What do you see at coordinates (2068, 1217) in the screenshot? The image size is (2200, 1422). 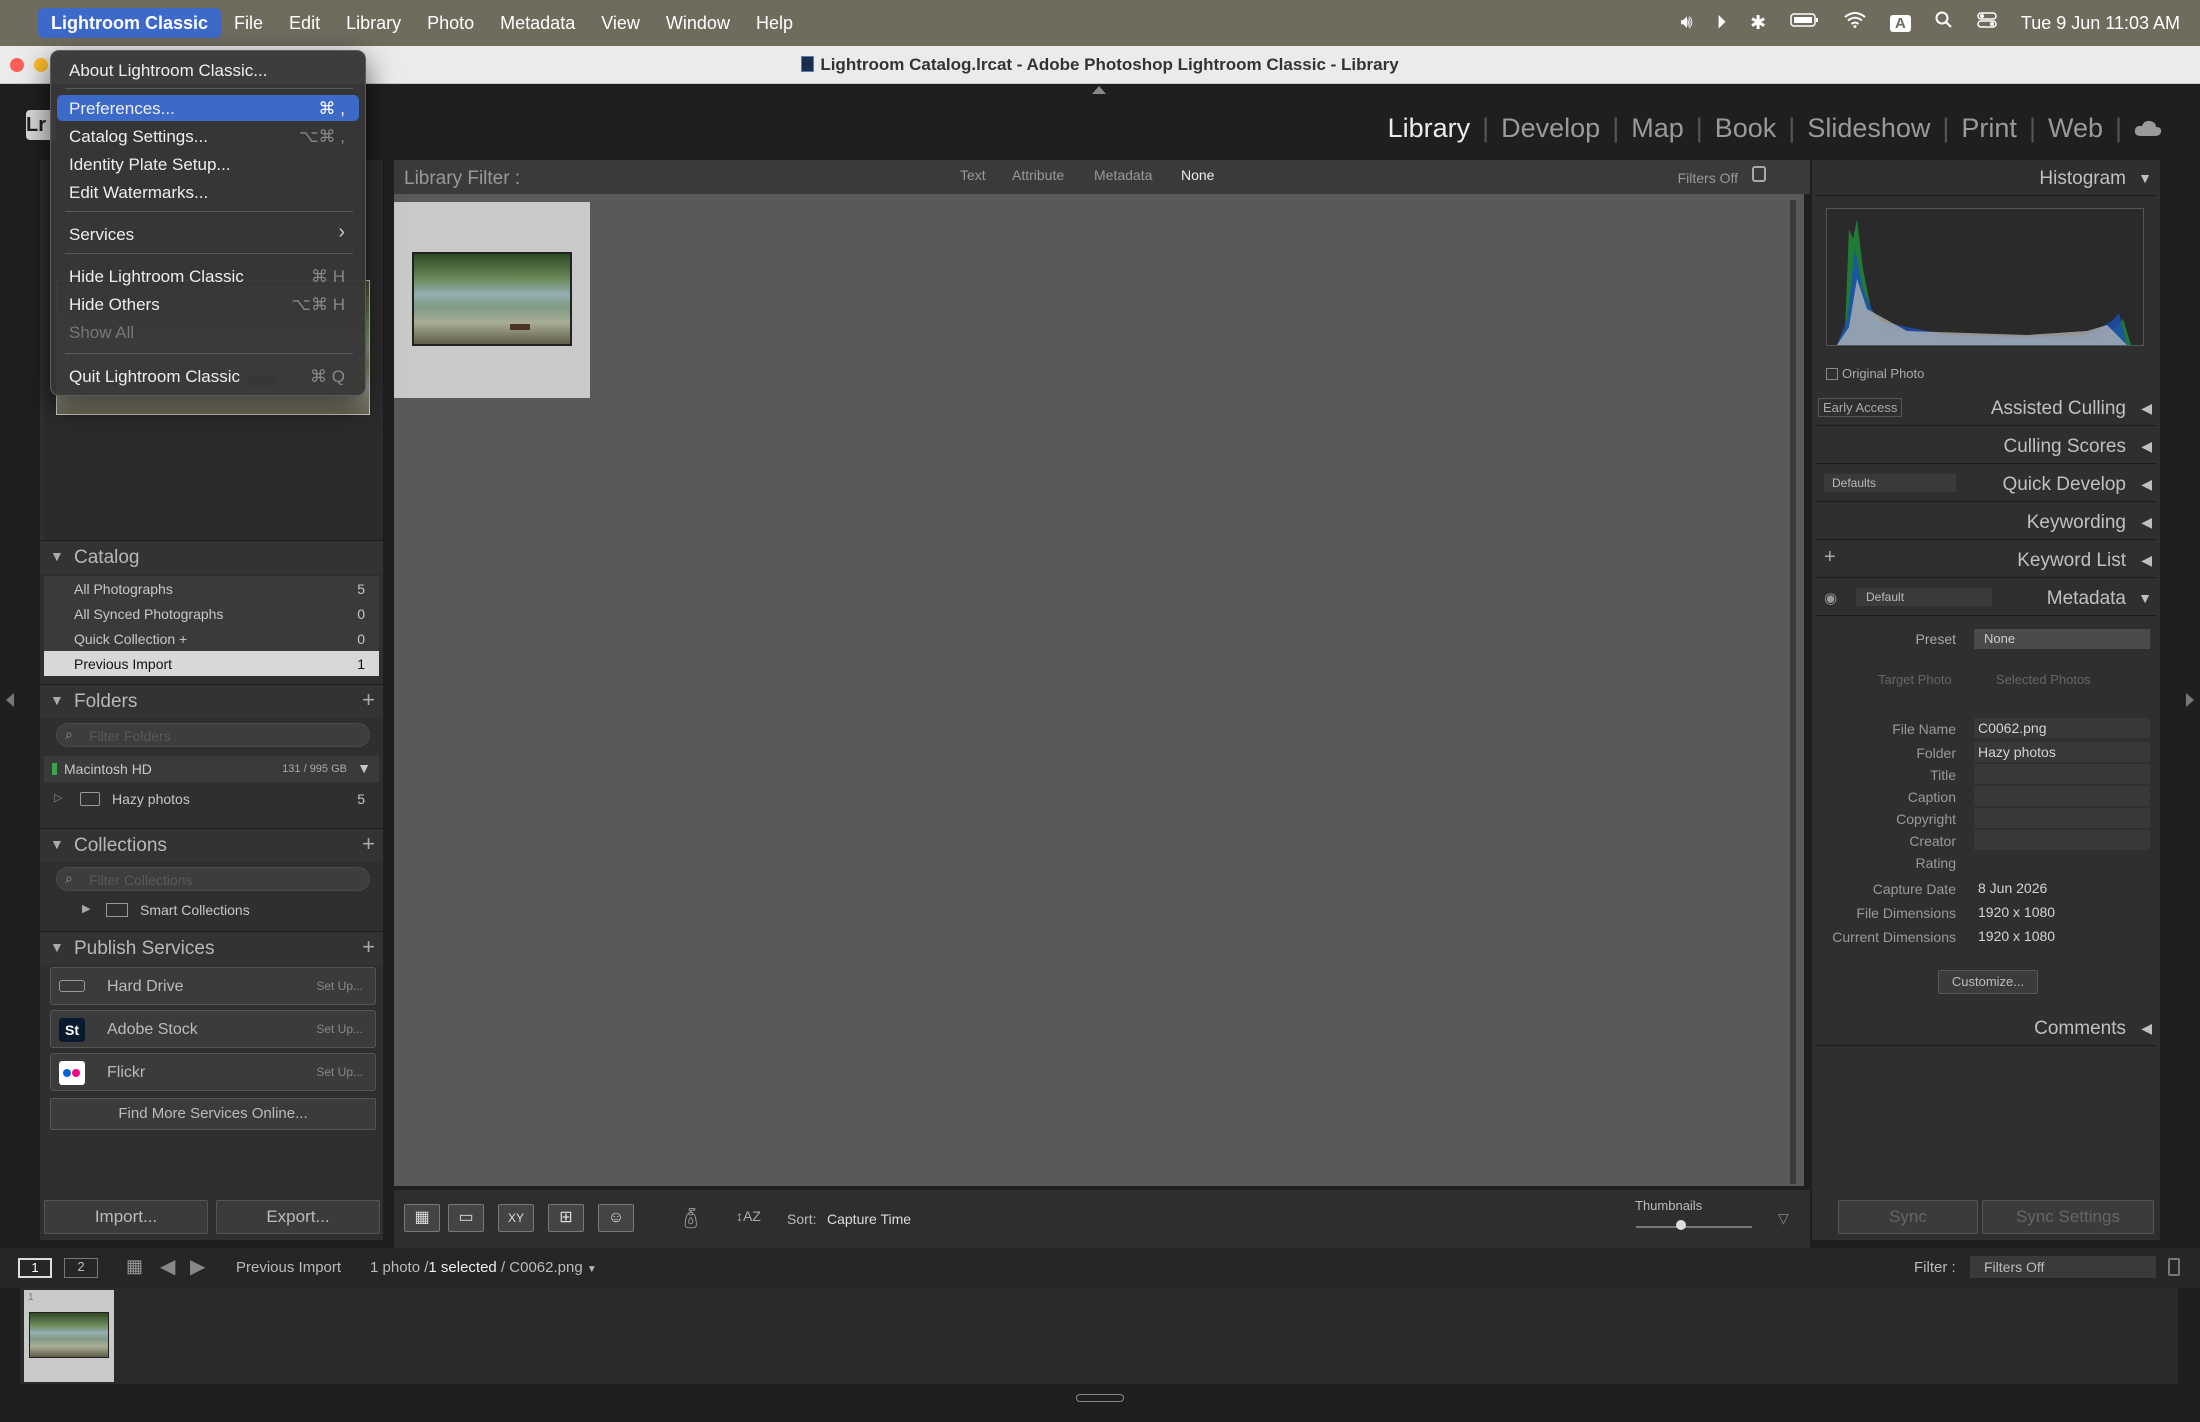 I see `sync-settings-button: Sync Settings` at bounding box center [2068, 1217].